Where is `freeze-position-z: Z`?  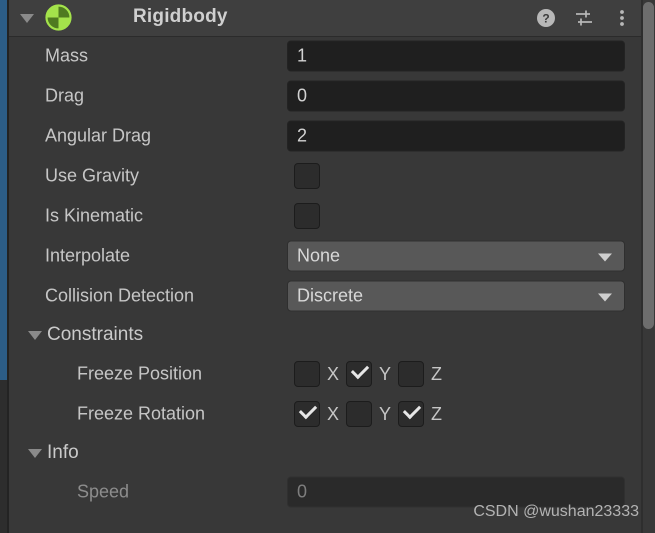
freeze-position-z: Z is located at coordinates (423, 374).